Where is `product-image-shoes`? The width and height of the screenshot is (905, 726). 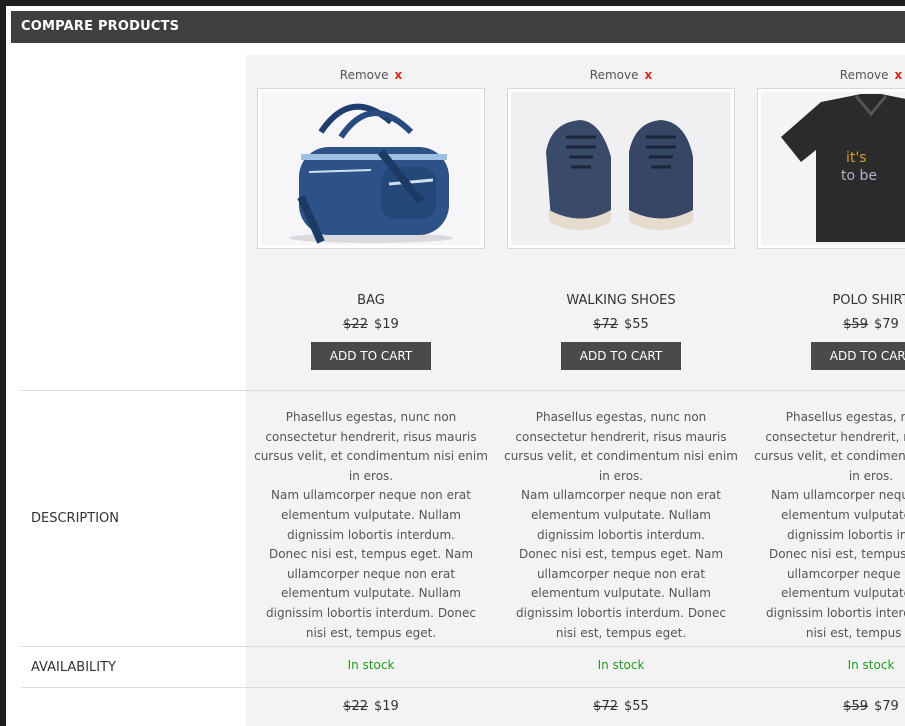 product-image-shoes is located at coordinates (621, 168).